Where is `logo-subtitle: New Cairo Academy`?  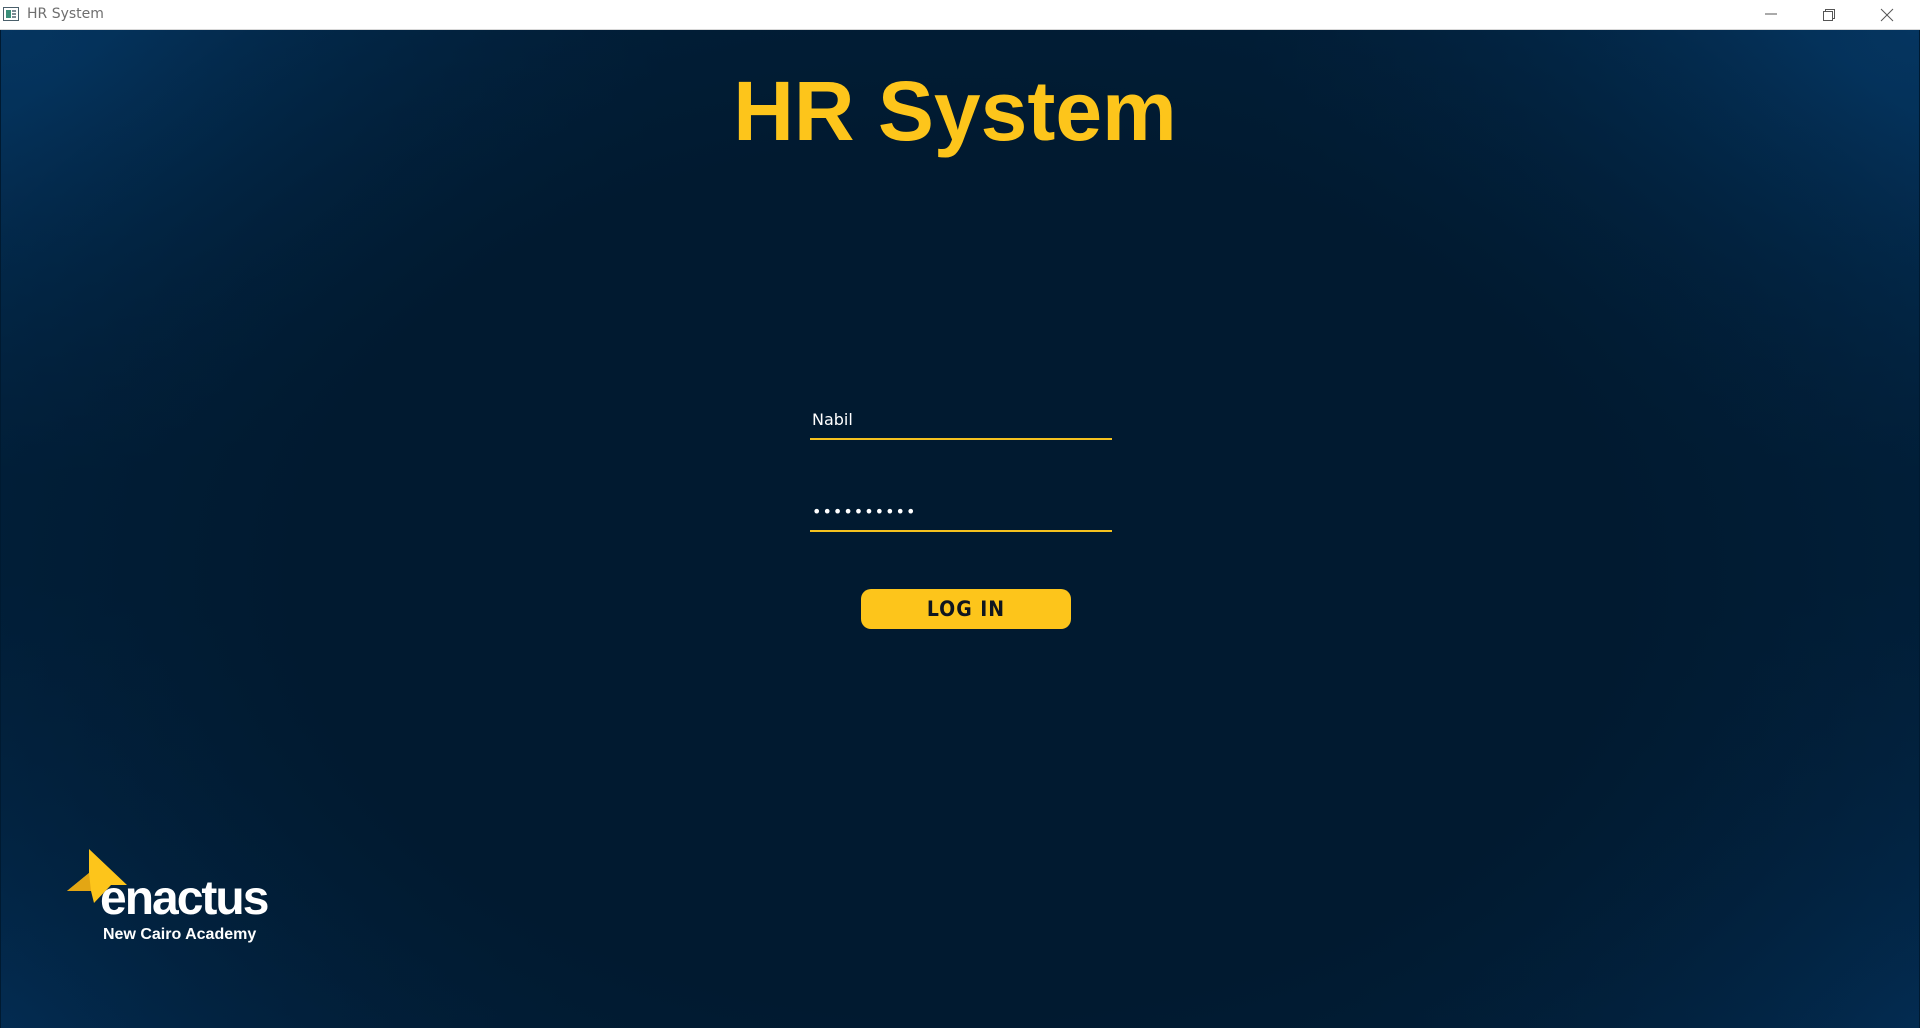 logo-subtitle: New Cairo Academy is located at coordinates (180, 934).